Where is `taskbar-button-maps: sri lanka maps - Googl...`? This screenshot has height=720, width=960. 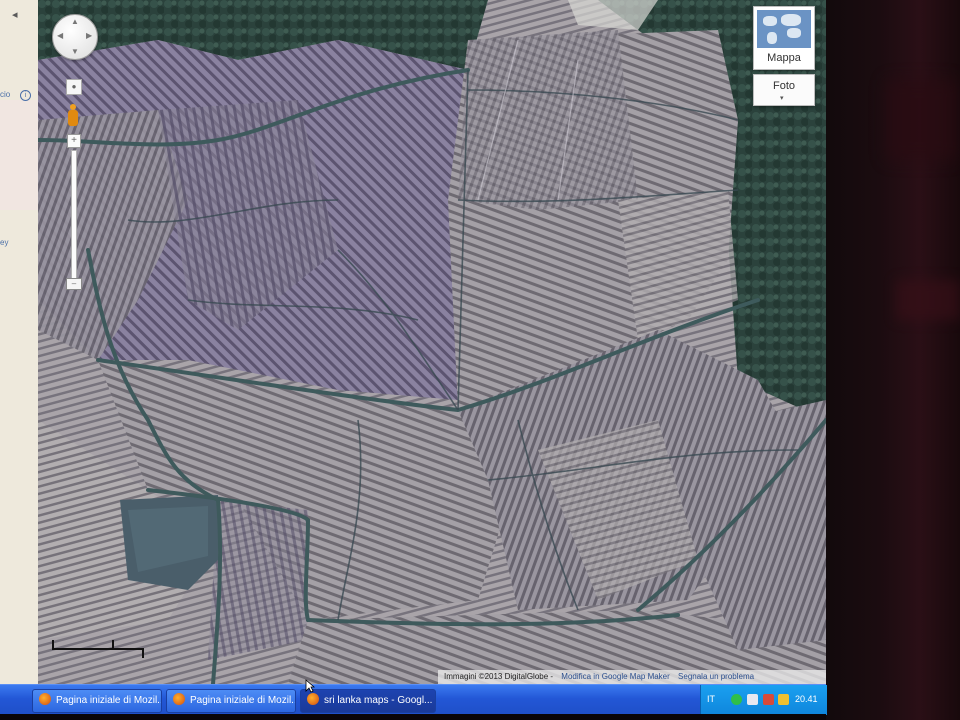
taskbar-button-maps: sri lanka maps - Googl... is located at coordinates (368, 701).